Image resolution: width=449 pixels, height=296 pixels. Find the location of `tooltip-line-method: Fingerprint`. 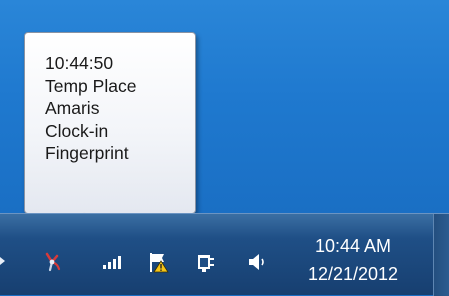

tooltip-line-method: Fingerprint is located at coordinates (87, 153).